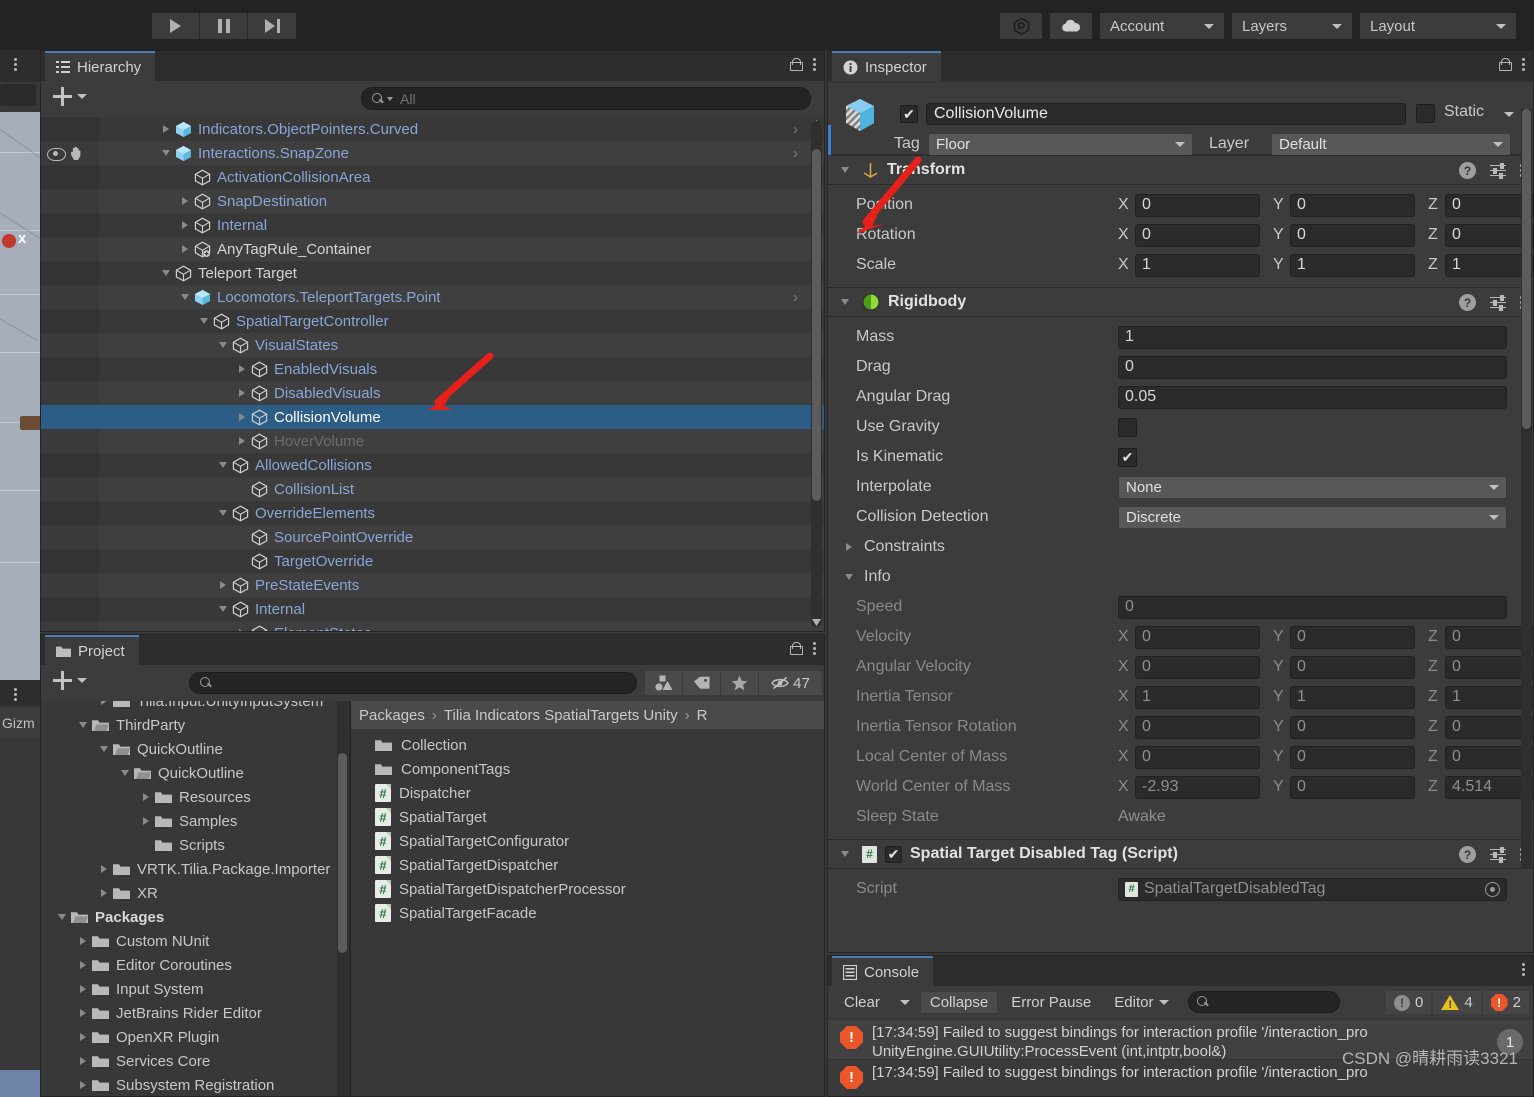  What do you see at coordinates (1438, 26) in the screenshot?
I see `layout-dropdown: Layout` at bounding box center [1438, 26].